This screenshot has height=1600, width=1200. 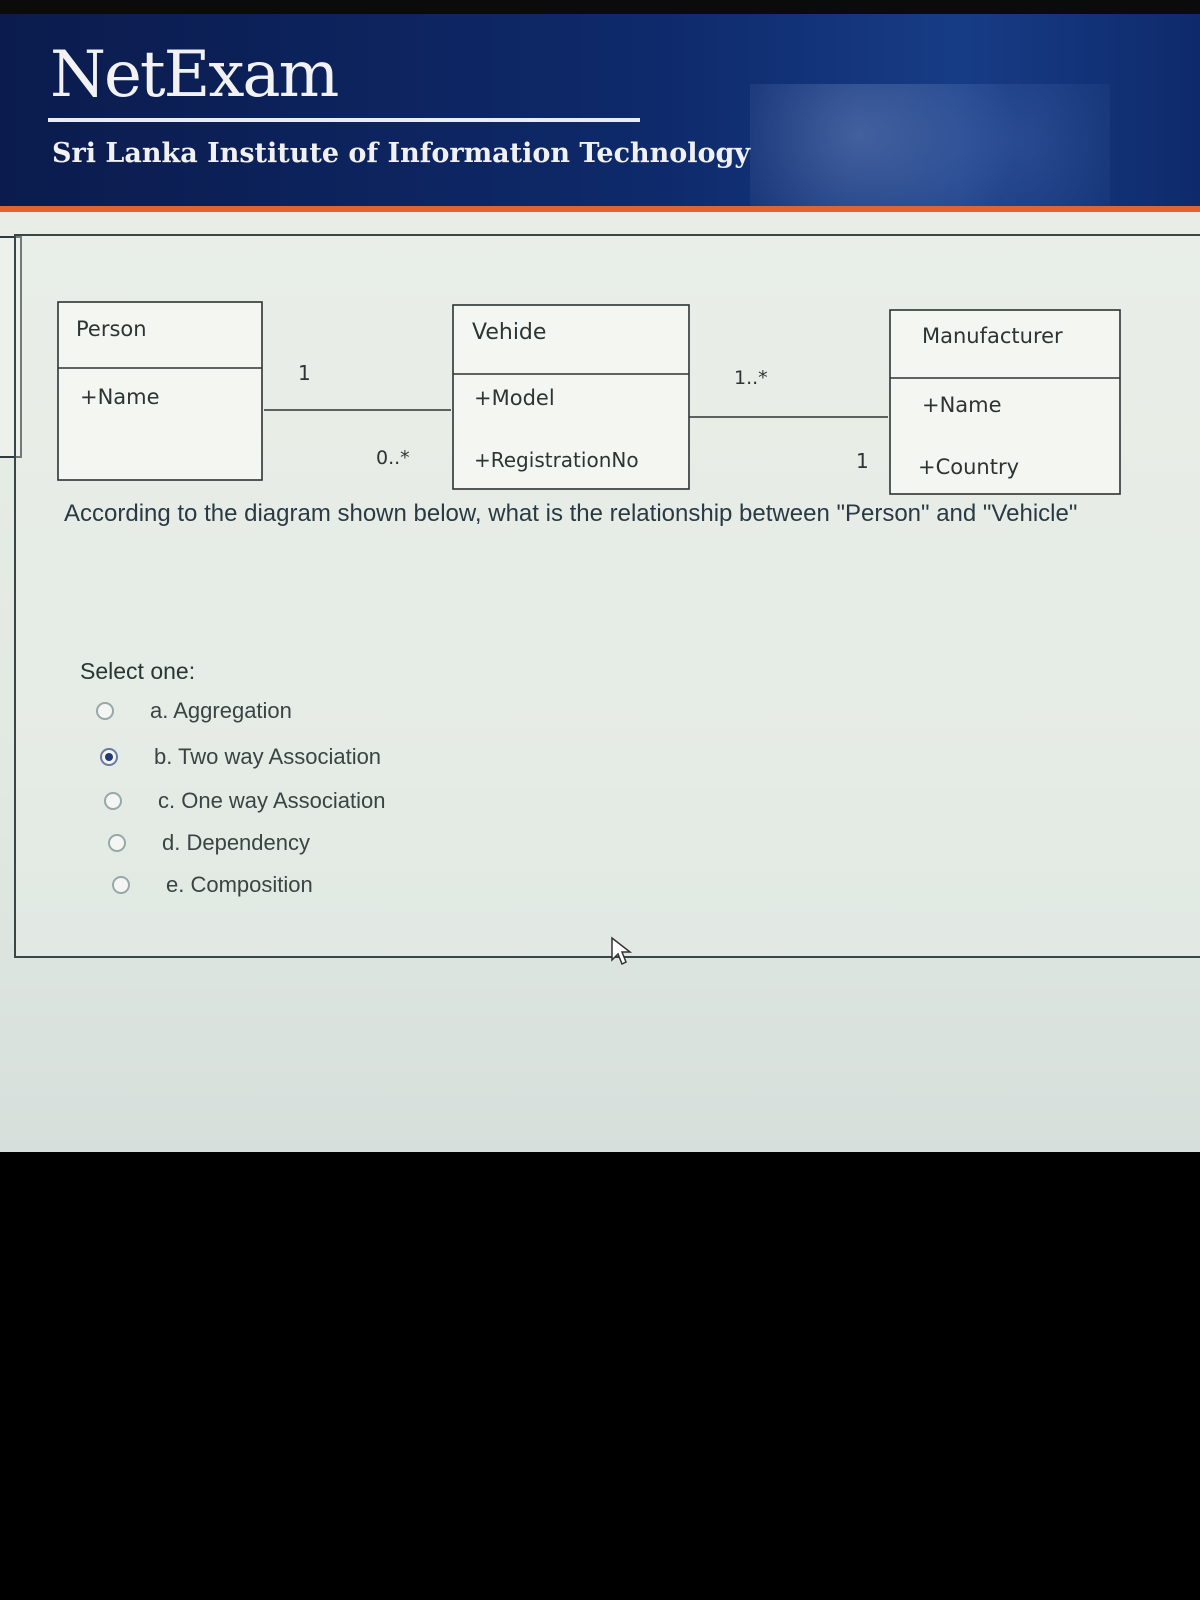 What do you see at coordinates (304, 373) in the screenshot?
I see `multiplicity-person-end: 1` at bounding box center [304, 373].